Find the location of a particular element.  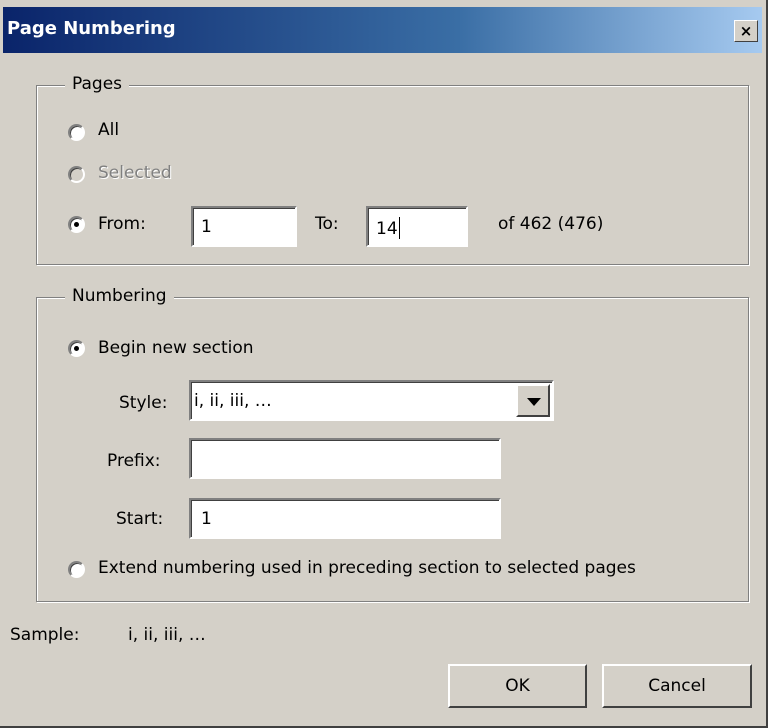

selected-pages-radio is located at coordinates (76, 174).